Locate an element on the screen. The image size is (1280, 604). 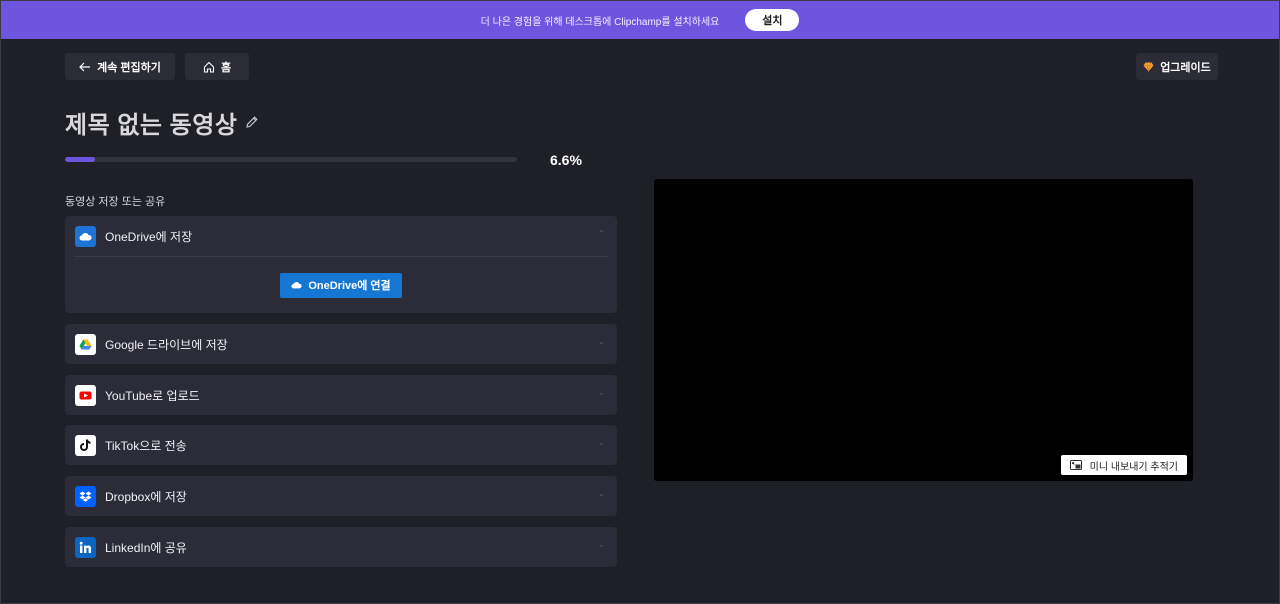
destination-onedrive: OneDrive에 저장 ⌃ OneDrive에 연결 is located at coordinates (341, 264).